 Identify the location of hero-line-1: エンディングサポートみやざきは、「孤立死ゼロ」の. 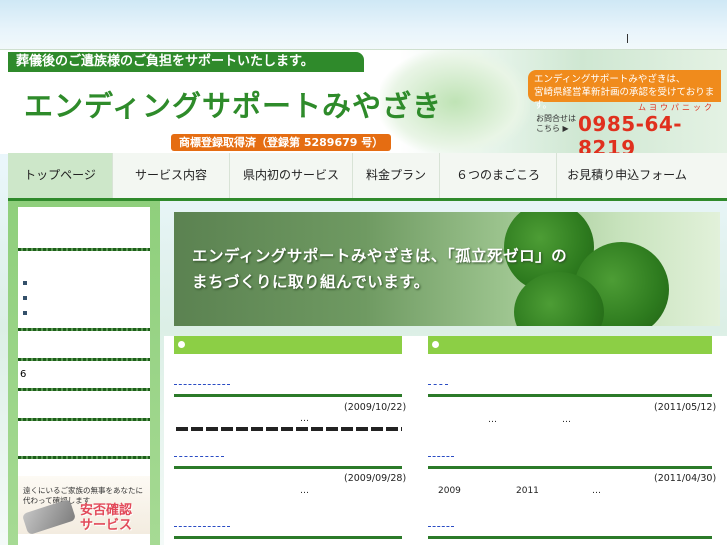
(380, 255).